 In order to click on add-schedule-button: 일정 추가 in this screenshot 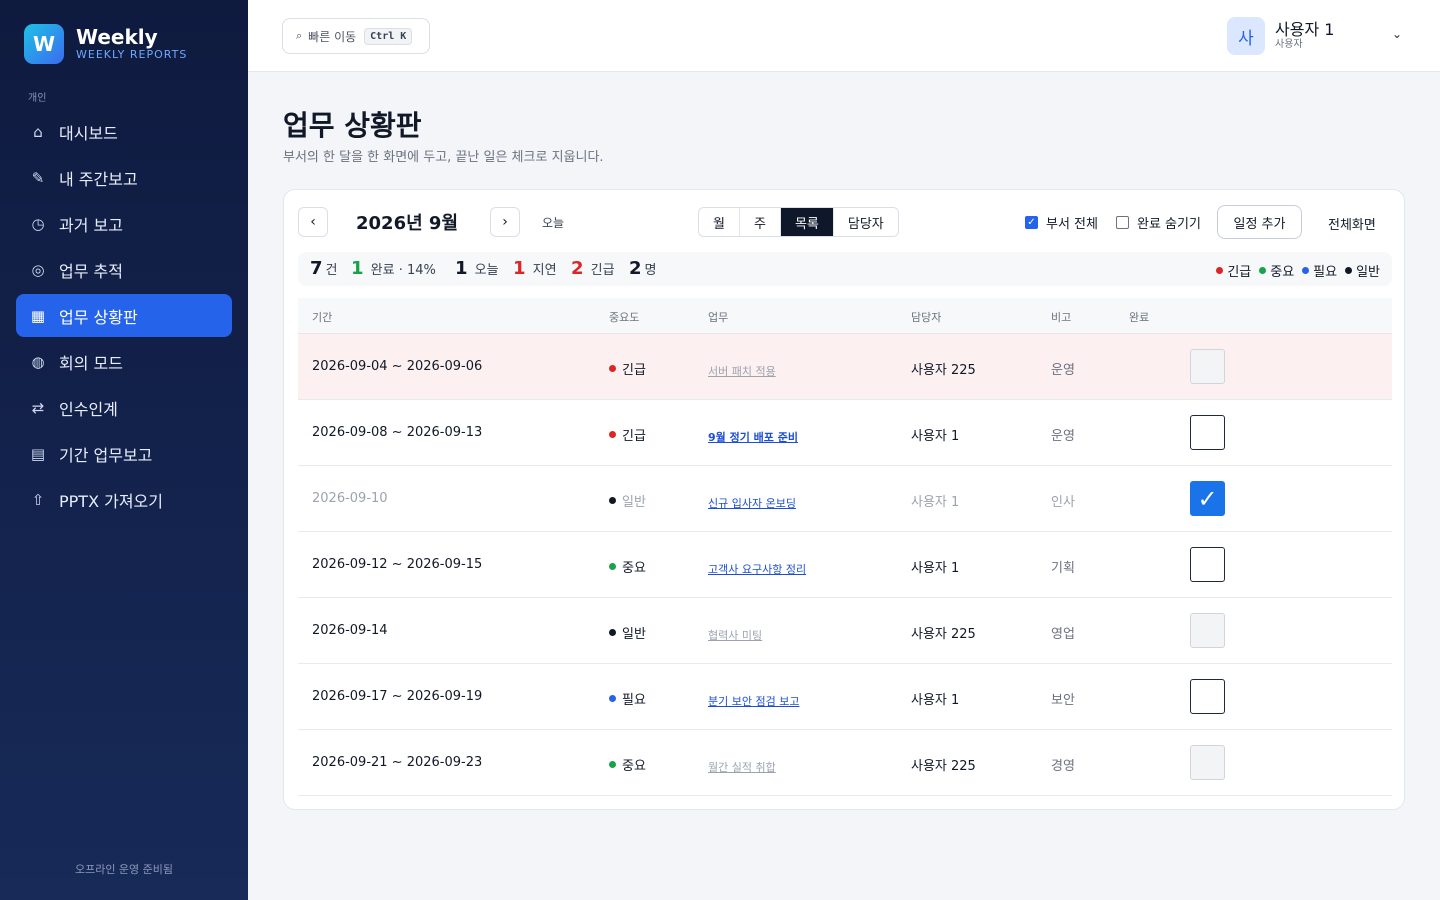, I will do `click(1259, 222)`.